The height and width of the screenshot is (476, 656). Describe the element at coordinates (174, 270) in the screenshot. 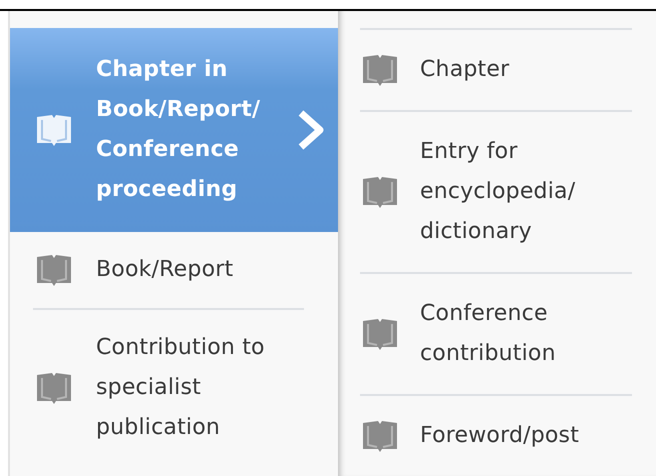

I see `menu-item: Book/Report` at that location.